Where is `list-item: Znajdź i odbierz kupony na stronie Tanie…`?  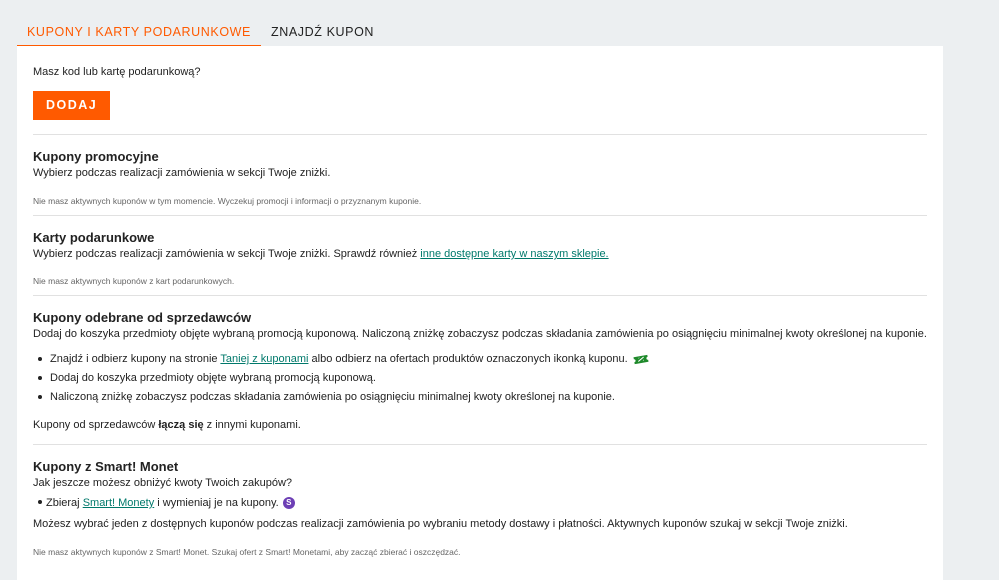
list-item: Znajdź i odbierz kupony na stronie Tanie… is located at coordinates (480, 361).